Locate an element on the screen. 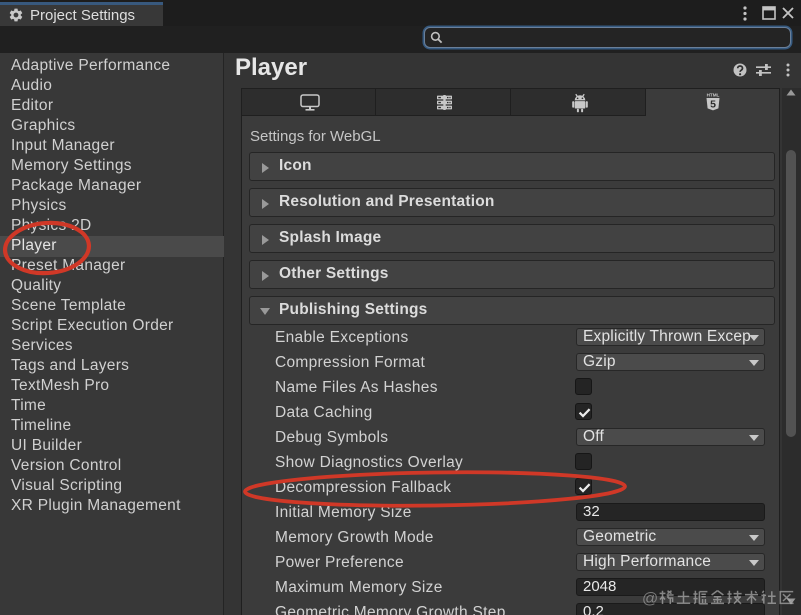 Image resolution: width=801 pixels, height=615 pixels. svg-text: 5 is located at coordinates (713, 105).